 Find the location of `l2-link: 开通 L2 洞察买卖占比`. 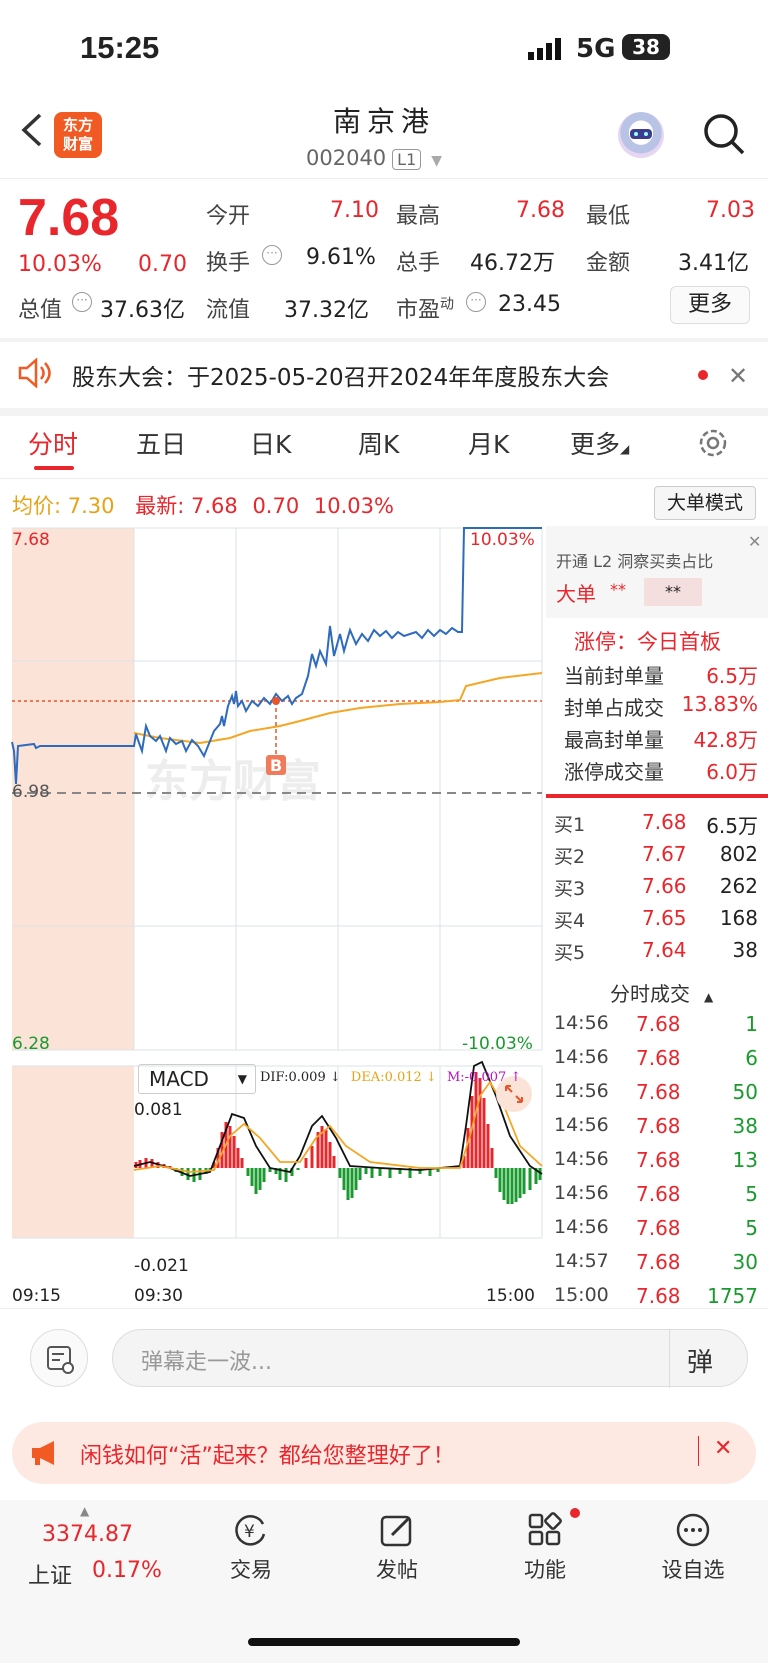

l2-link: 开通 L2 洞察买卖占比 is located at coordinates (634, 560).